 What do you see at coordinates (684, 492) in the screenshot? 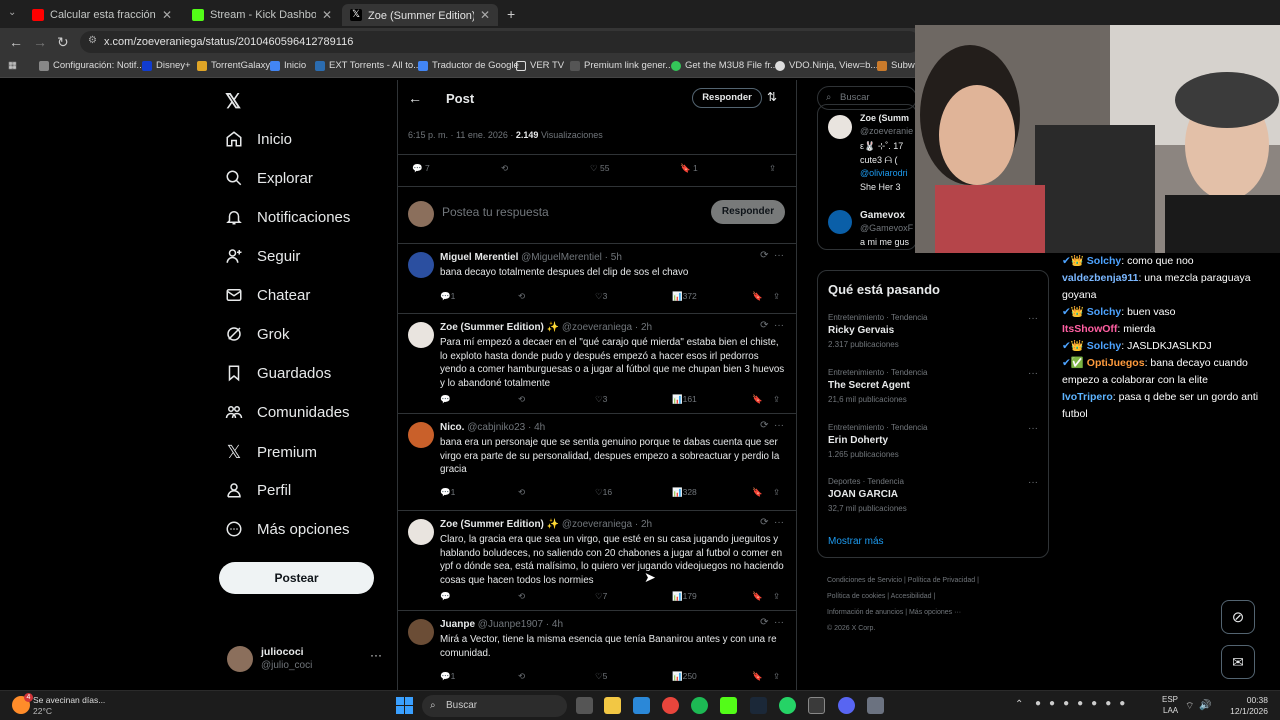
I see `views-count: 📊 328` at bounding box center [684, 492].